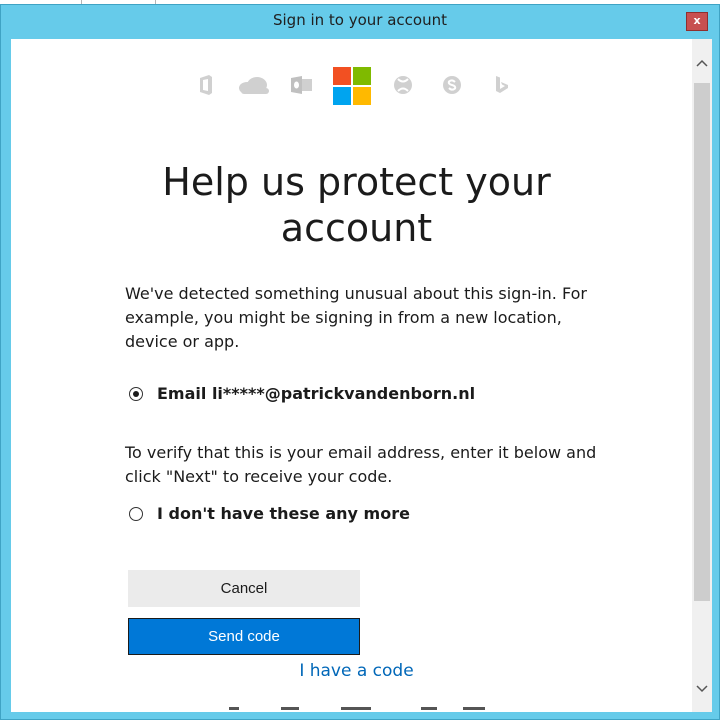  What do you see at coordinates (362, 96) in the screenshot?
I see `logo-yellow-square` at bounding box center [362, 96].